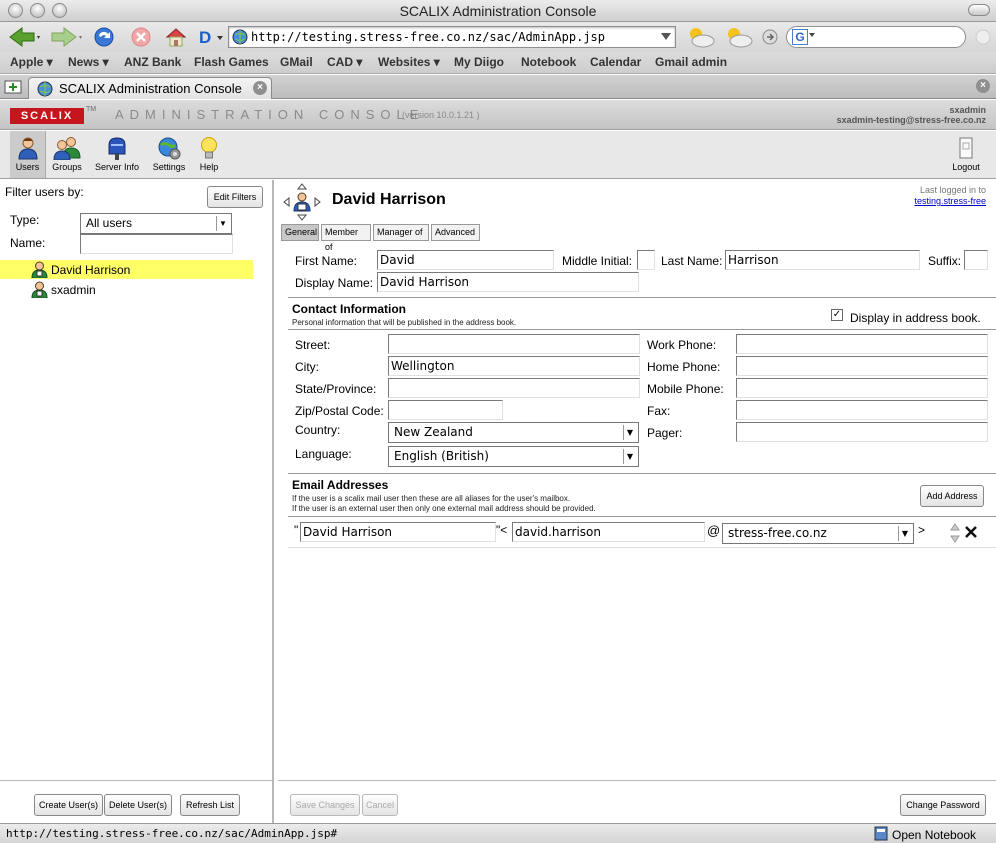 This screenshot has width=996, height=843. What do you see at coordinates (398, 532) in the screenshot?
I see `email-display-name-field: David Harrison` at bounding box center [398, 532].